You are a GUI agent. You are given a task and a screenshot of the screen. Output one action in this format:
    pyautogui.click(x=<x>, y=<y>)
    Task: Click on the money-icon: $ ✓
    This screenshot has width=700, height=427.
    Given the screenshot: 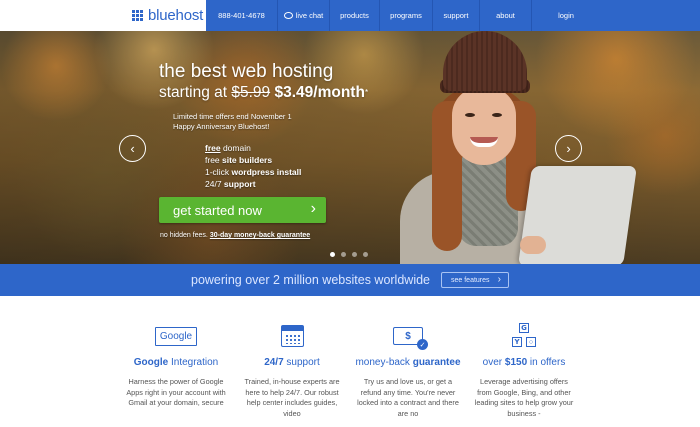 What is the action you would take?
    pyautogui.click(x=408, y=336)
    